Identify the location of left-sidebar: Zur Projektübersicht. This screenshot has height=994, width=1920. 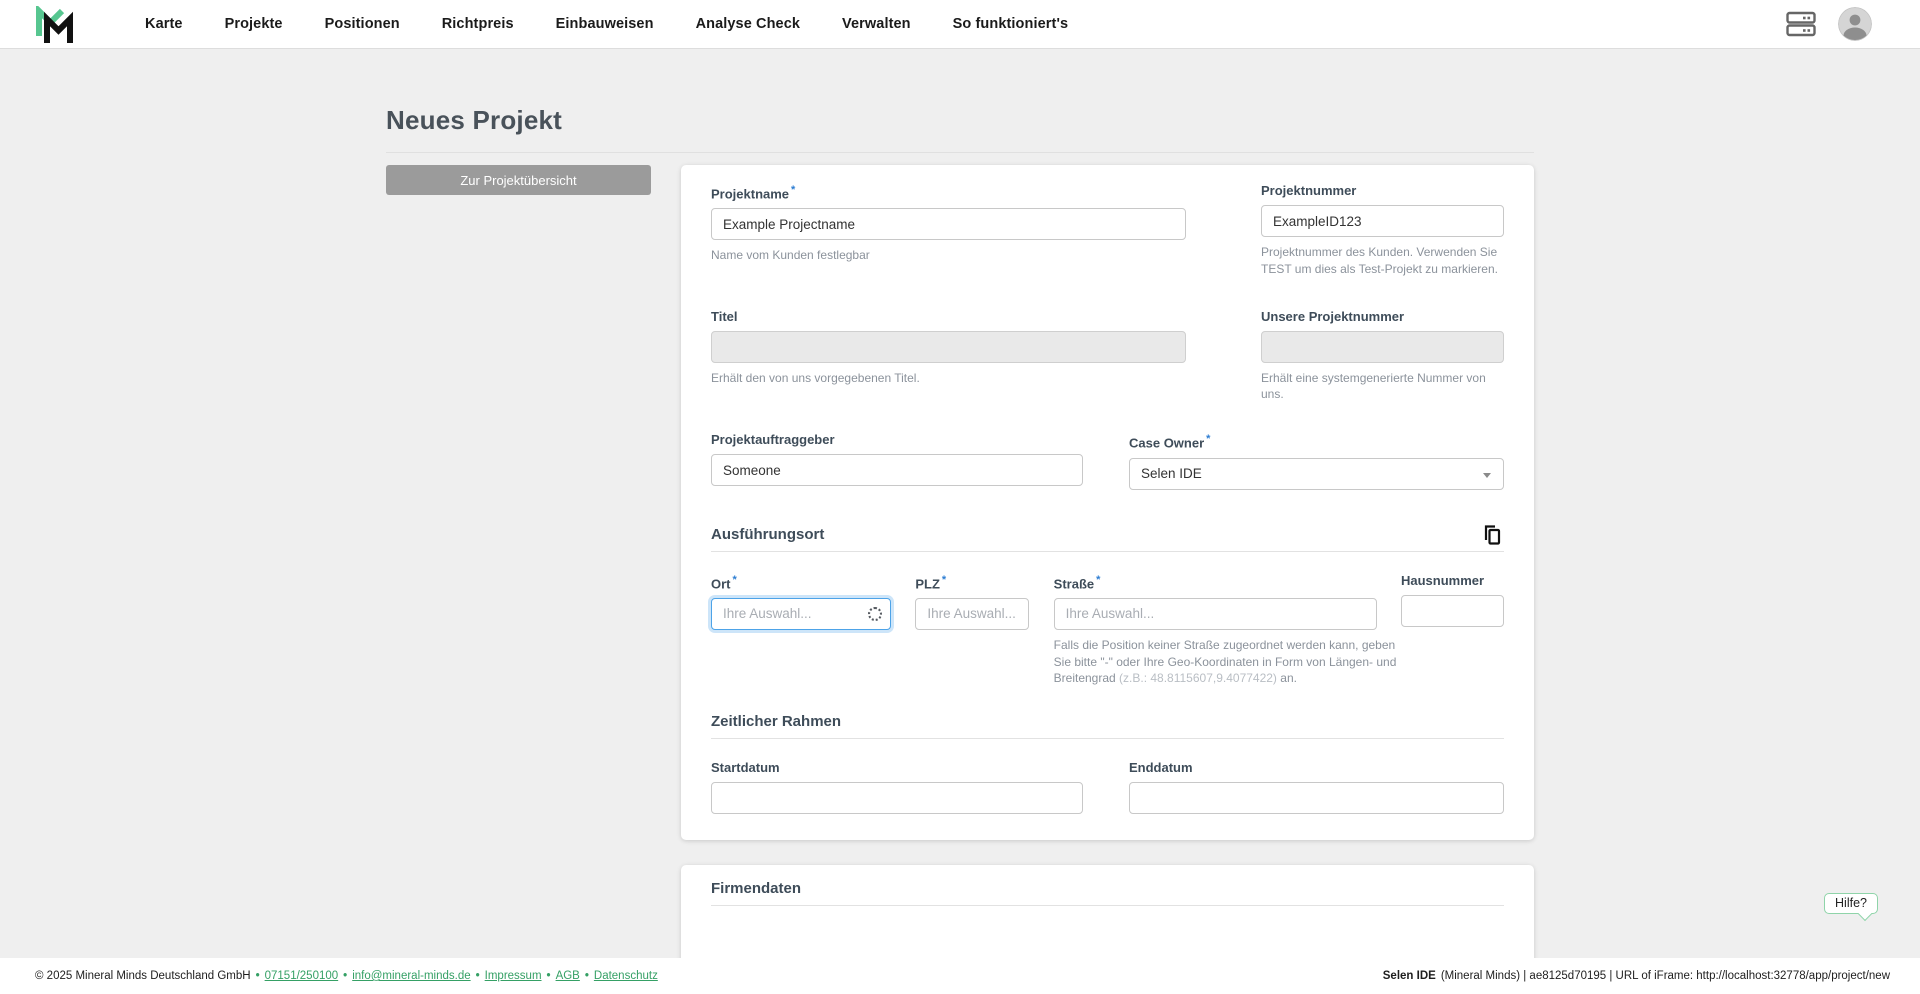
(533, 180).